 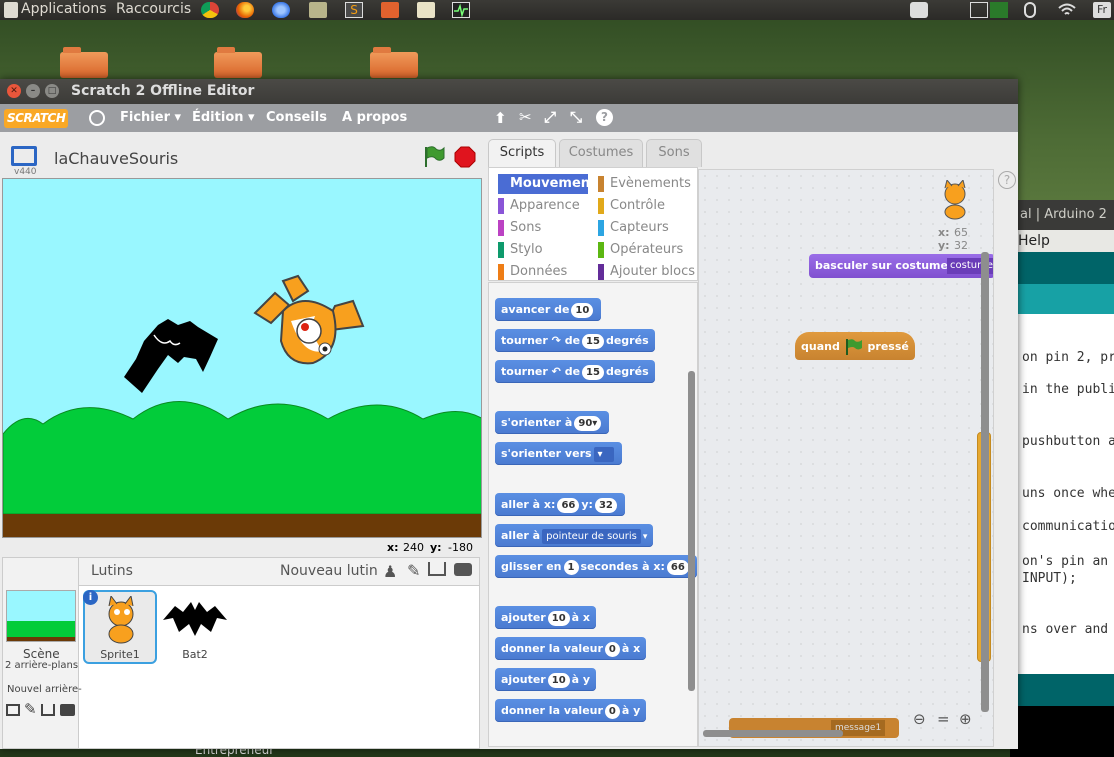 I want to click on shortcuts-menu: Raccourcis, so click(x=153, y=9).